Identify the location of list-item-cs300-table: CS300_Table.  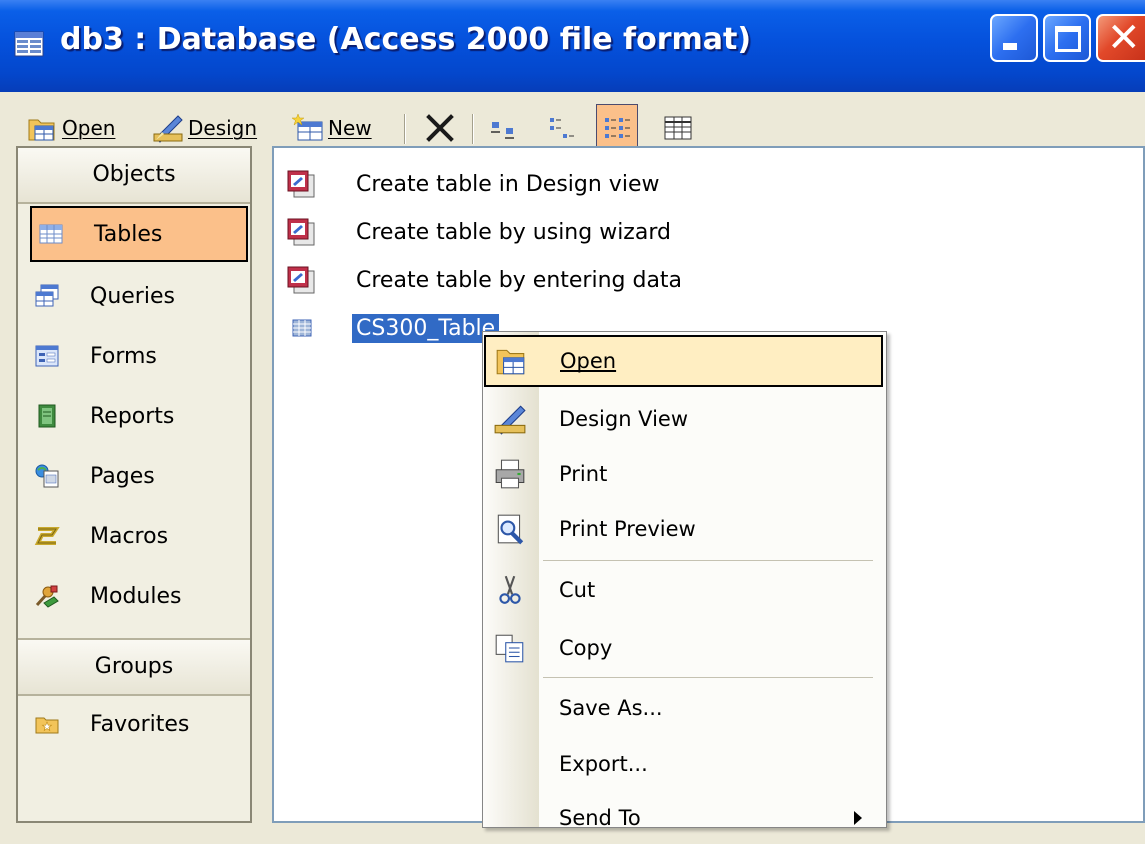
(393, 328).